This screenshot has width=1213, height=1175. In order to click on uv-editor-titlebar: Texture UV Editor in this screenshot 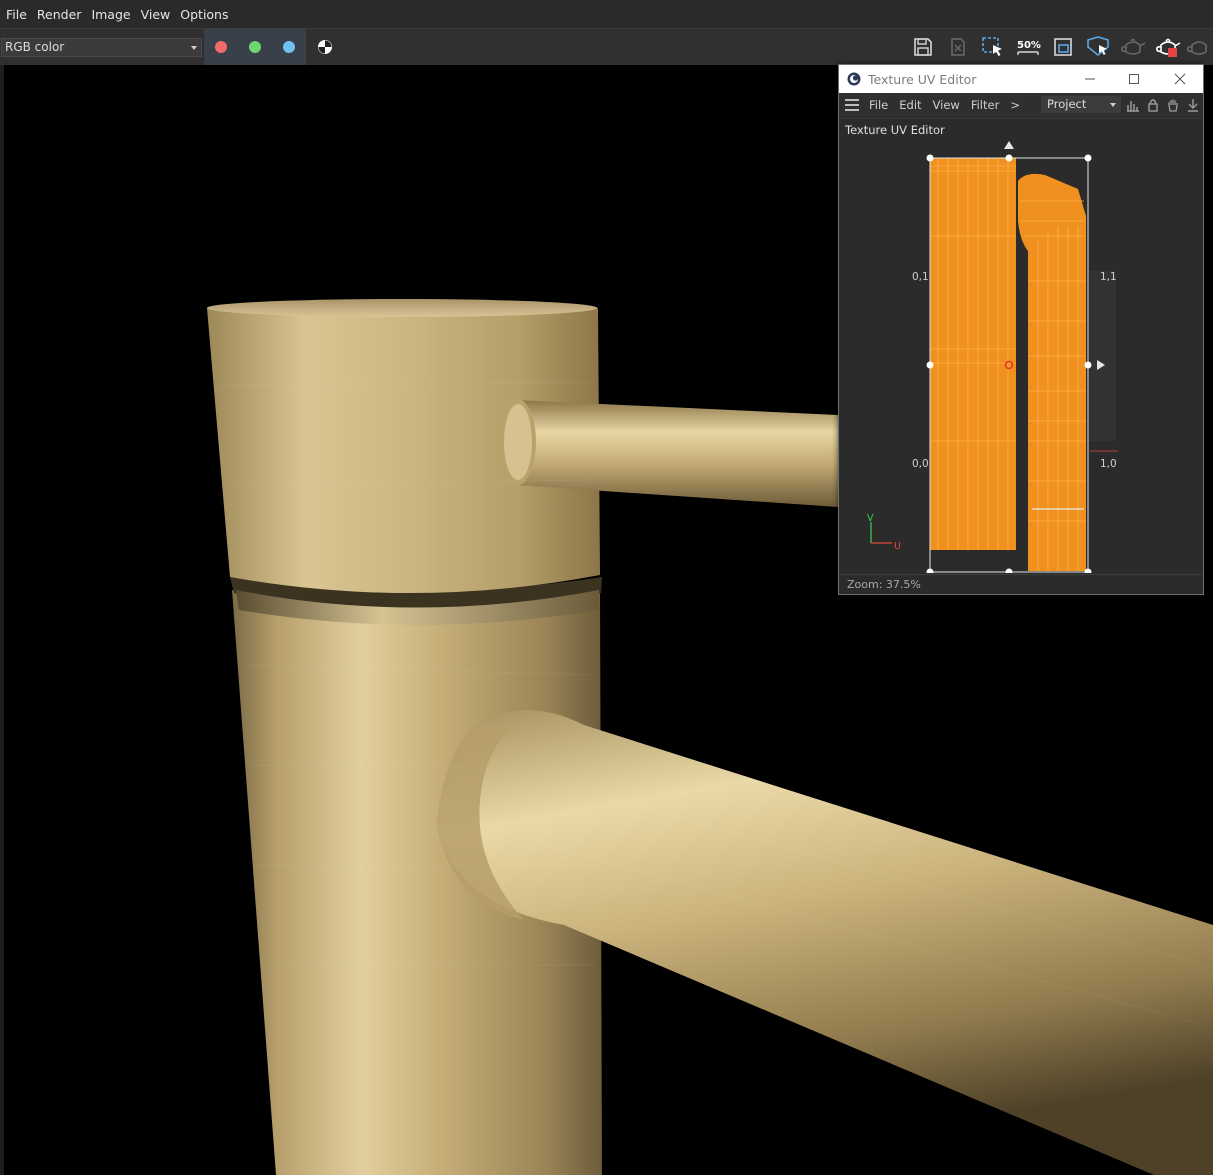, I will do `click(1021, 79)`.